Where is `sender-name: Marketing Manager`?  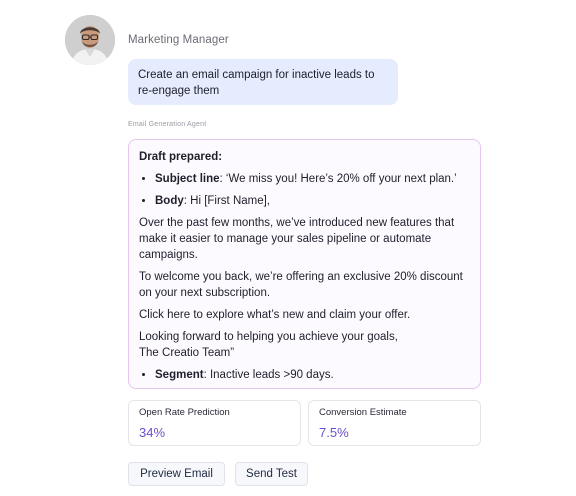
sender-name: Marketing Manager is located at coordinates (178, 40).